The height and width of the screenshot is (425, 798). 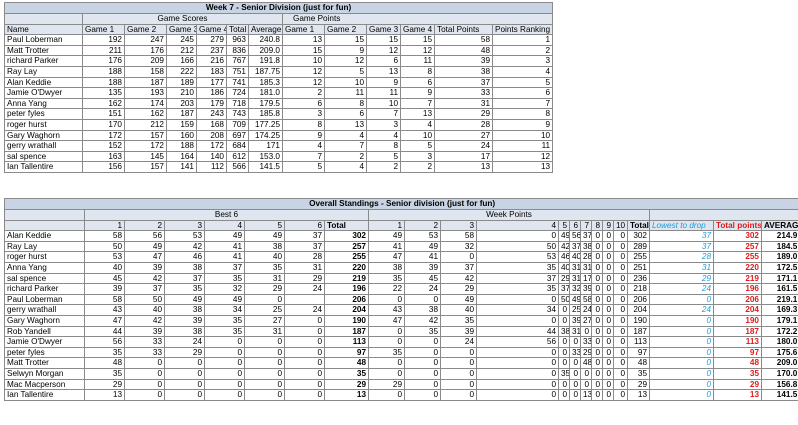 I want to click on points-cell: 33, so click(x=144, y=342).